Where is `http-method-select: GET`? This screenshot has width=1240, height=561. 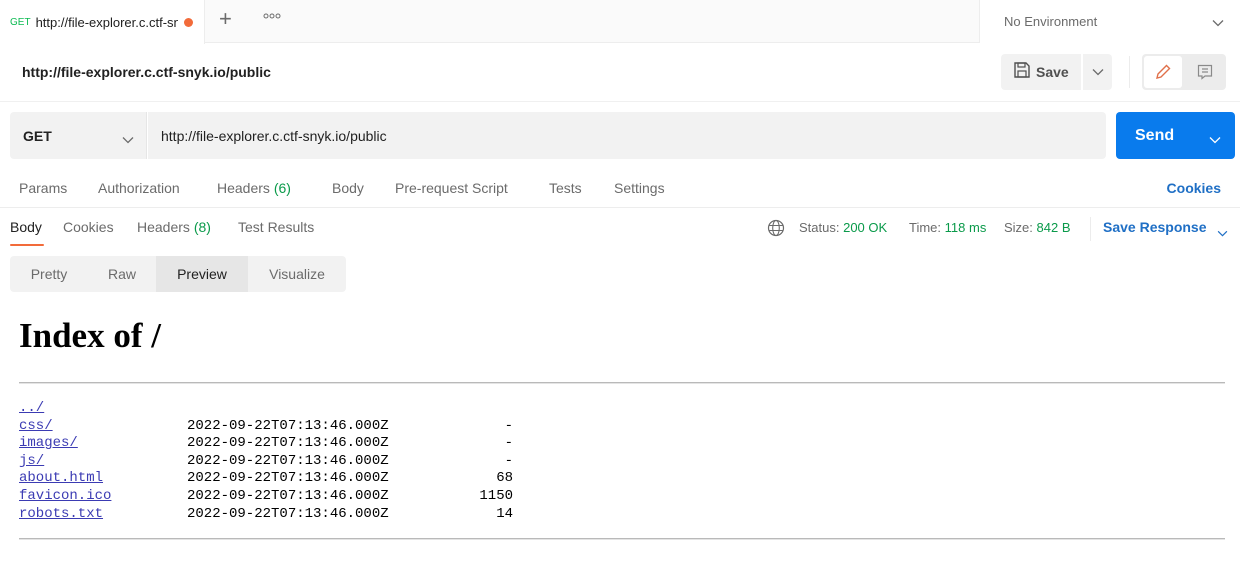 http-method-select: GET is located at coordinates (78, 135).